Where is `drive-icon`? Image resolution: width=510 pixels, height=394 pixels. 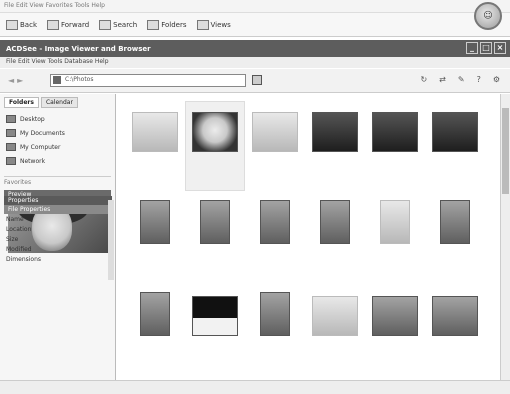 drive-icon is located at coordinates (57, 80).